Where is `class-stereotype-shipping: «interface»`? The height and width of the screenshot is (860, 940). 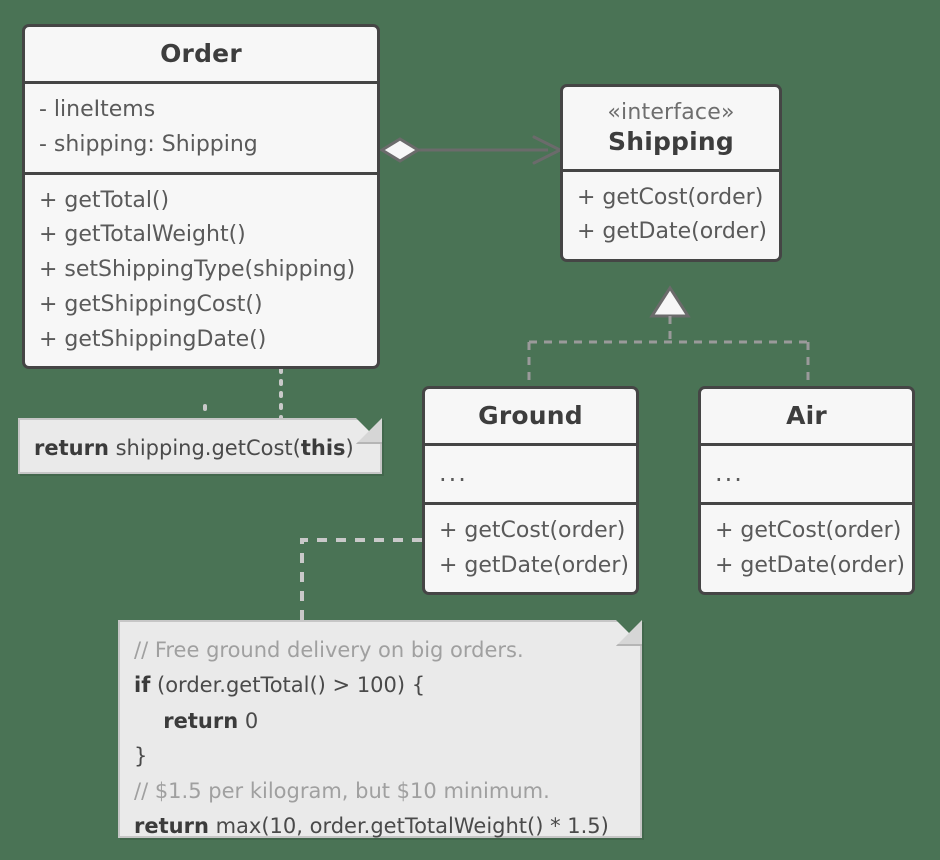
class-stereotype-shipping: «interface» is located at coordinates (671, 112).